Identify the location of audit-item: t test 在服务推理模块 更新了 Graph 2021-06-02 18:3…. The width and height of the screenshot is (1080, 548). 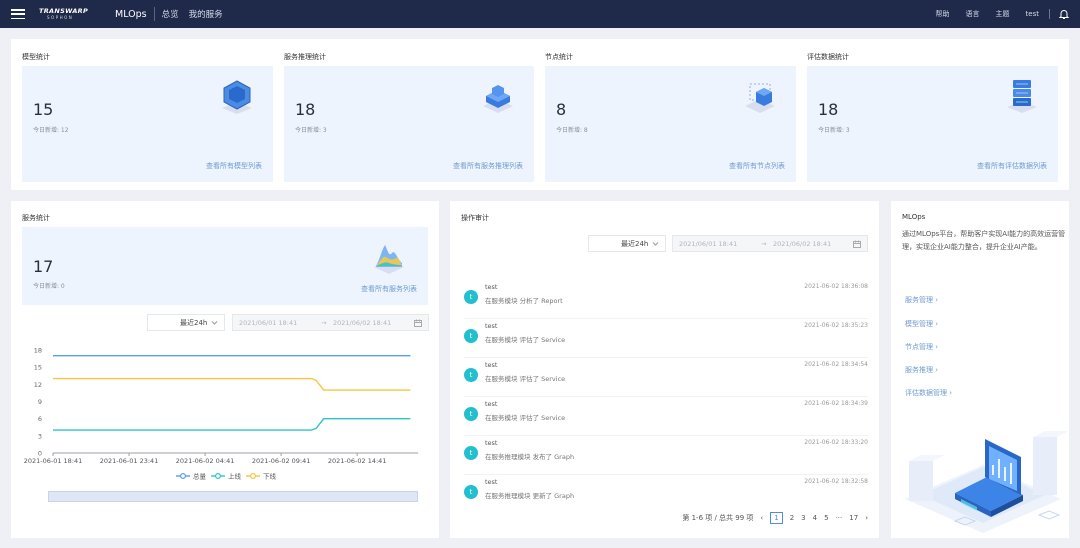
(666, 494).